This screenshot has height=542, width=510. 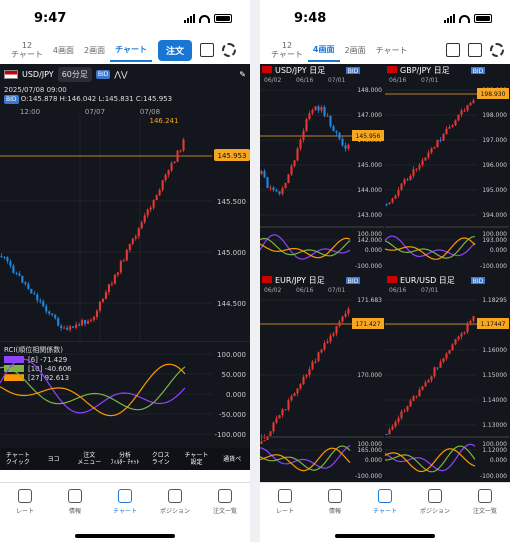 I want to click on interval-selector: 60分足, so click(x=74, y=74).